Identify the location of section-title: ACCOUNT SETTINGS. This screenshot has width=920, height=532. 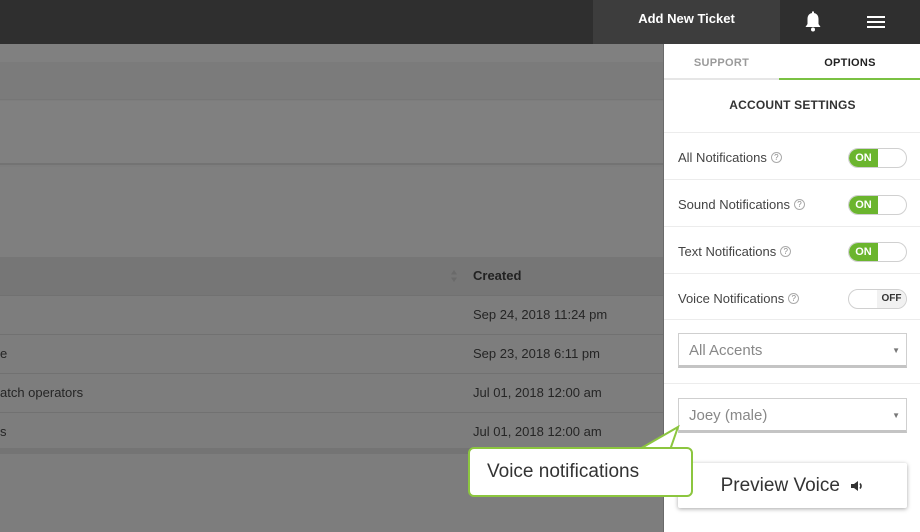
(792, 105).